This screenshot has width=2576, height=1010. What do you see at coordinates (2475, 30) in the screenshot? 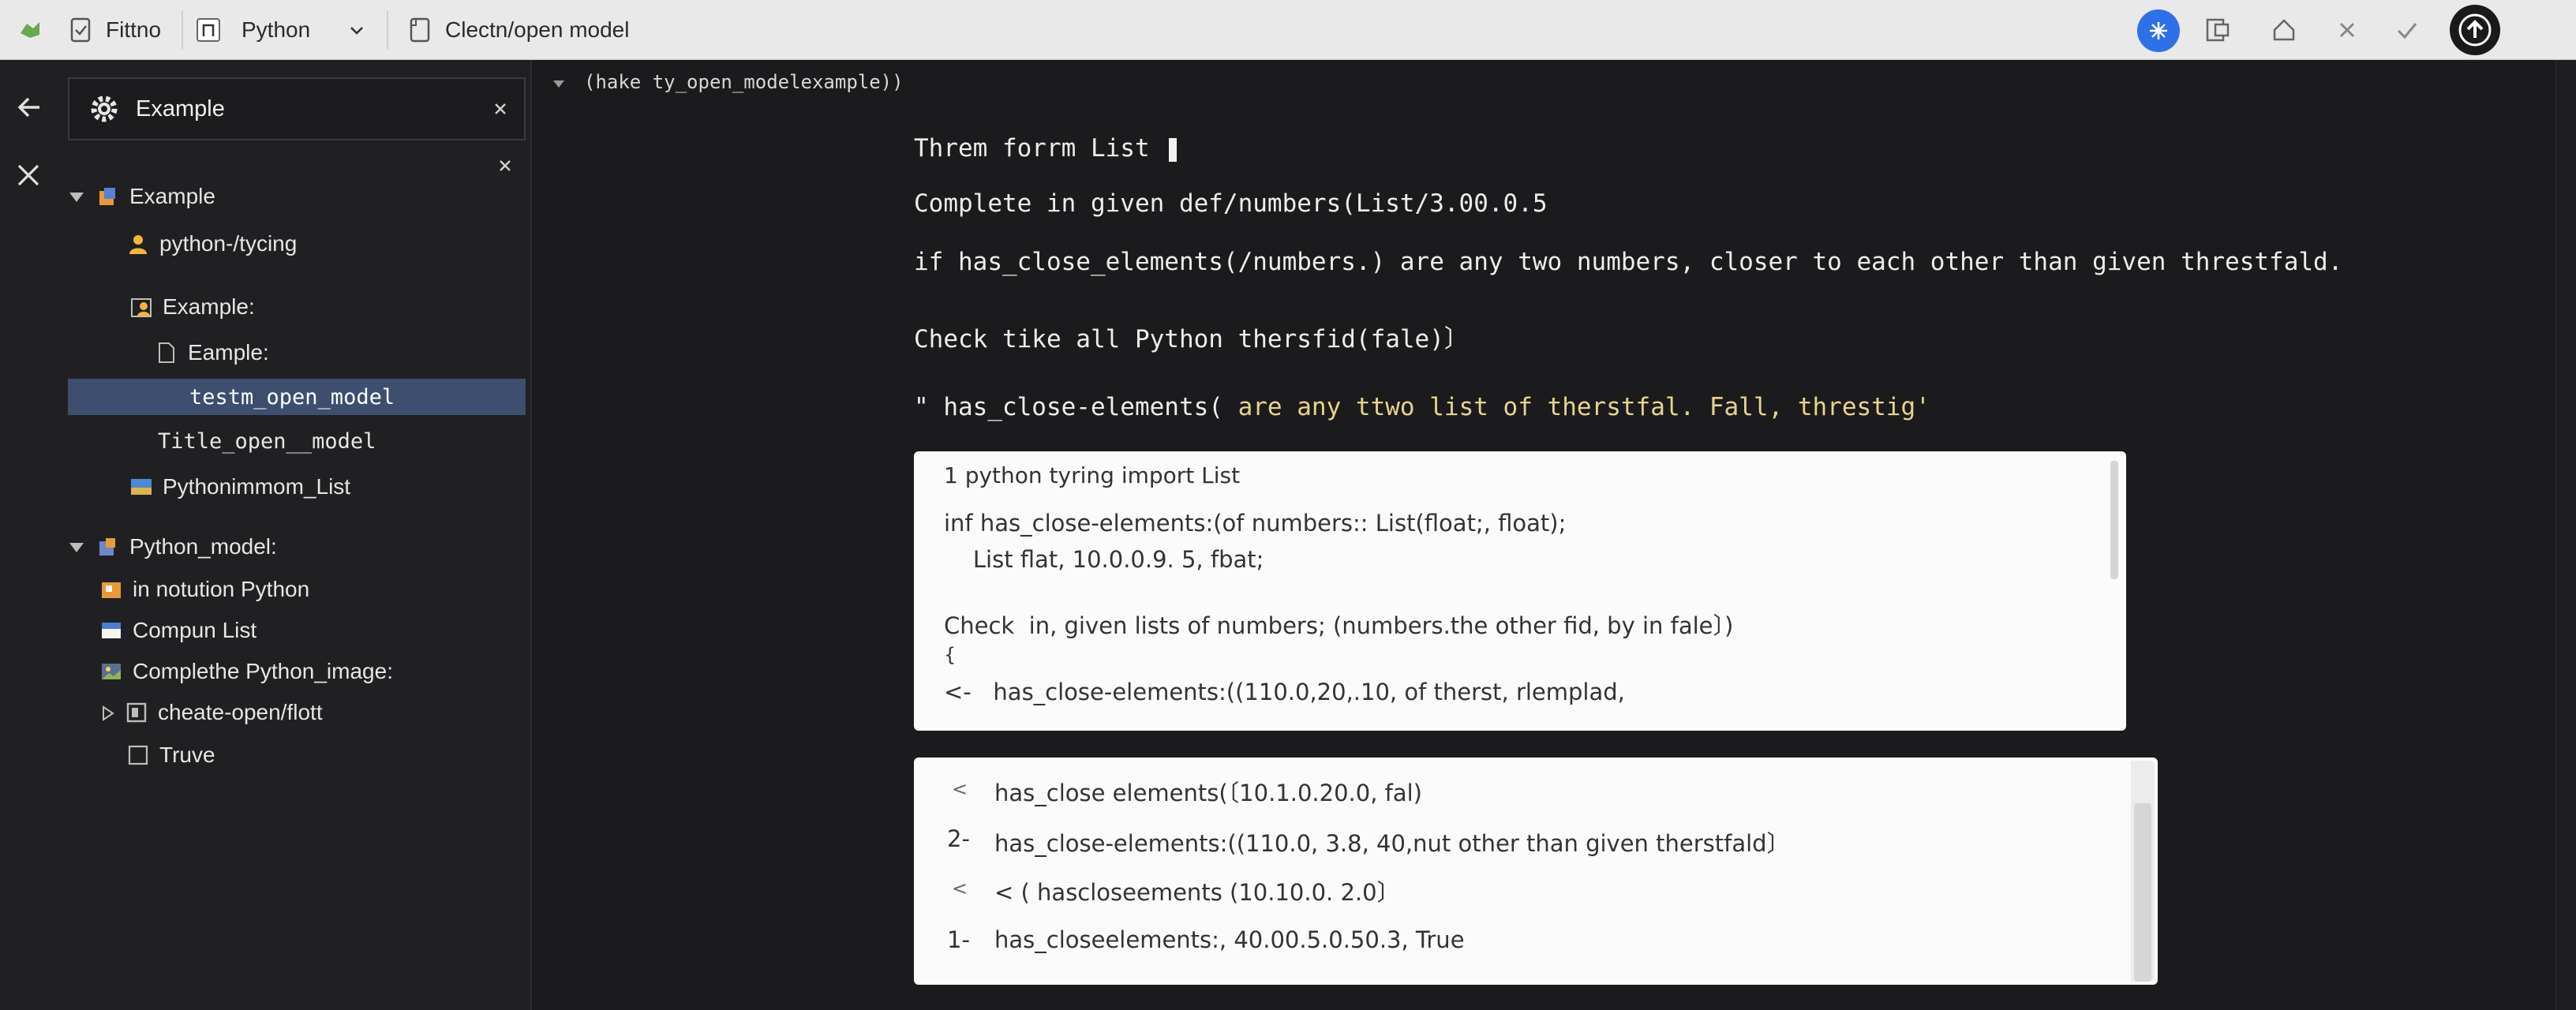
I see `upload-icon` at bounding box center [2475, 30].